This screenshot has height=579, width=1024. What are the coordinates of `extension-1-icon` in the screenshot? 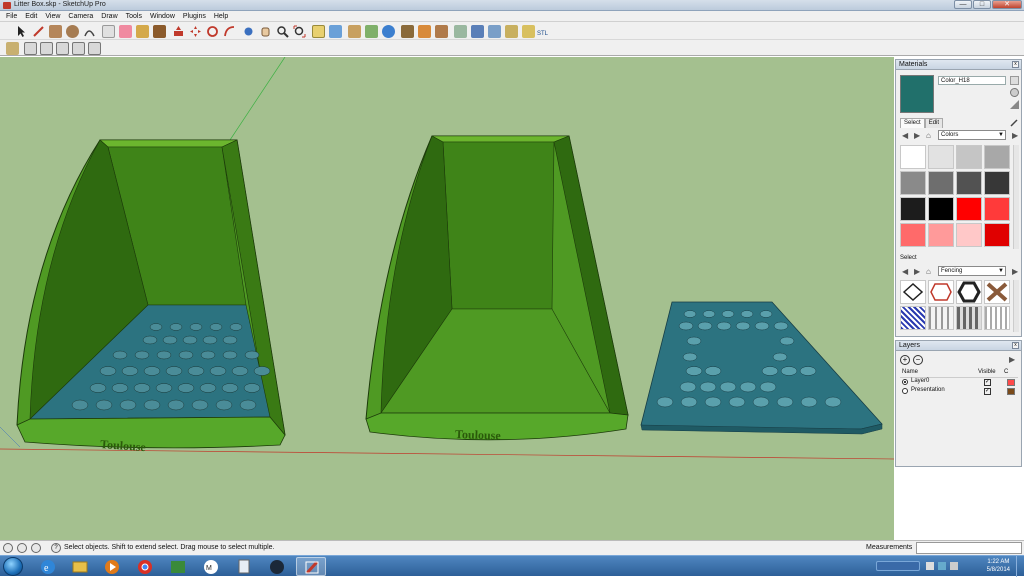 It's located at (460, 31).